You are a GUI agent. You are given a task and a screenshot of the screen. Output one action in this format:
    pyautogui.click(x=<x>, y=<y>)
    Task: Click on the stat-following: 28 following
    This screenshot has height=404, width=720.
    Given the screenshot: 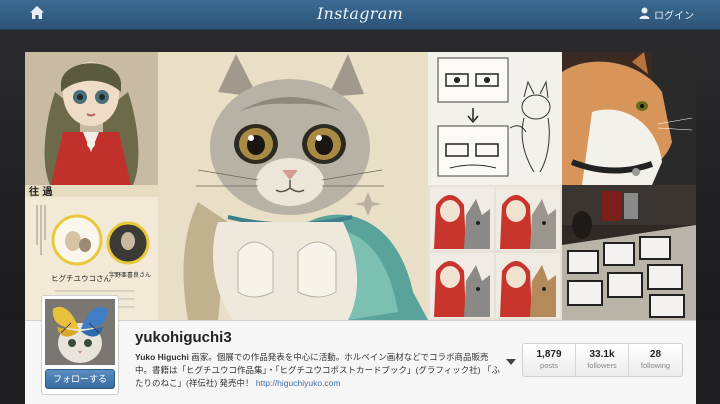 What is the action you would take?
    pyautogui.click(x=655, y=360)
    